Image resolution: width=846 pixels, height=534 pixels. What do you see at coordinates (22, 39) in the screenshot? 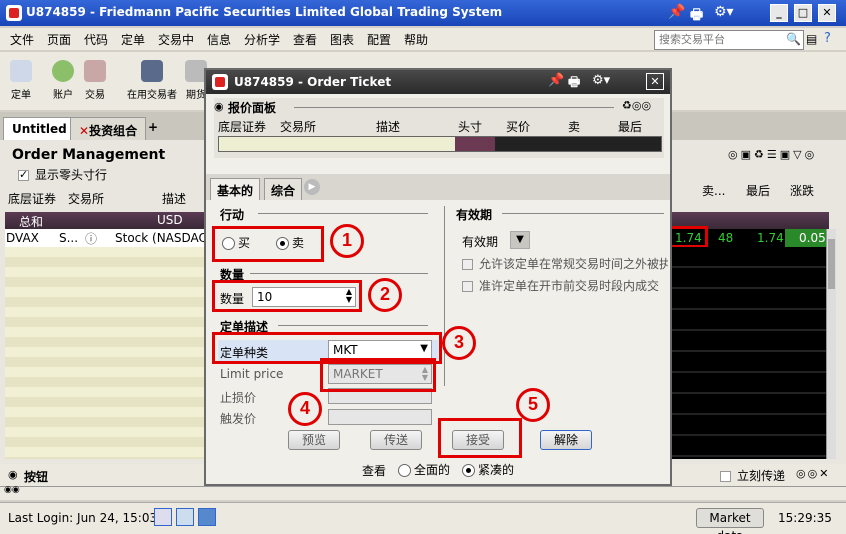
I see `menu-file: 文件` at bounding box center [22, 39].